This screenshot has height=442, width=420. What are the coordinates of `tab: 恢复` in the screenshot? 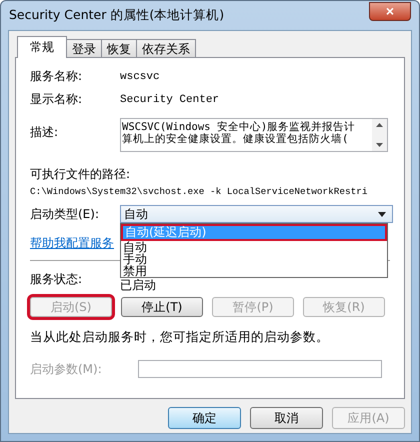 It's located at (119, 48).